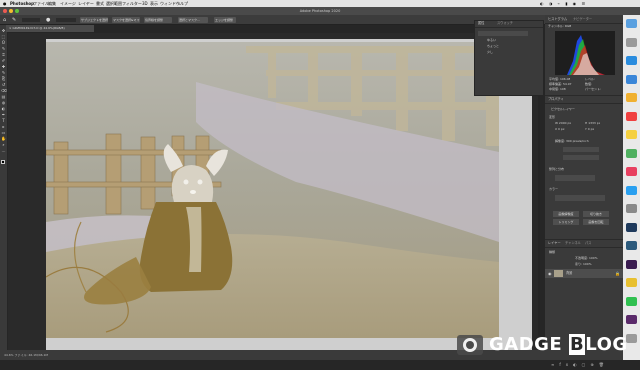  I want to click on marquee-icon: ⬚, so click(3, 36).